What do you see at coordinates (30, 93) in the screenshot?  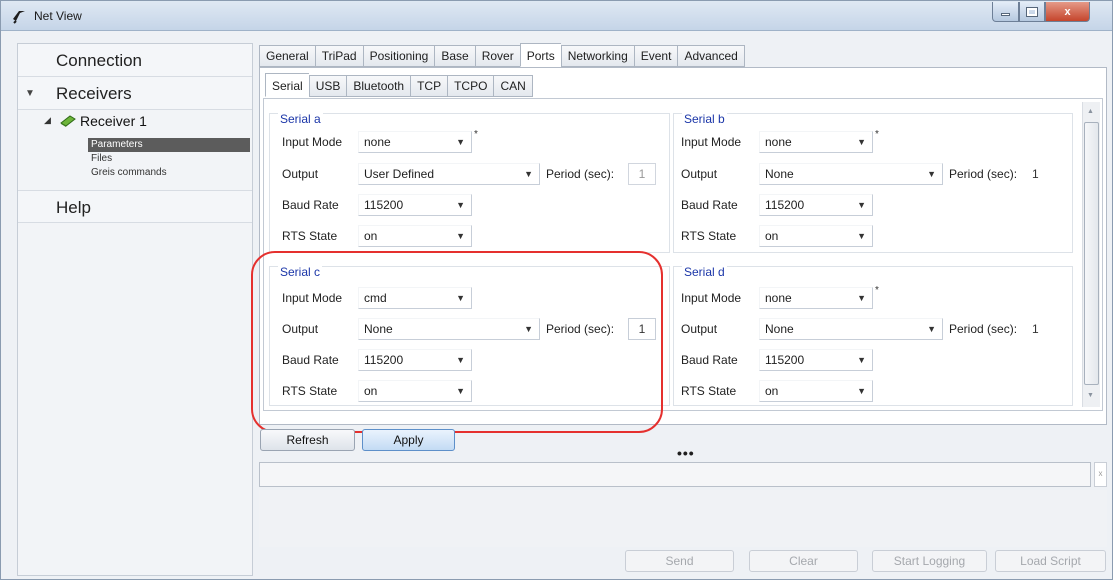 I see `expand-arrow-icon: ▼` at bounding box center [30, 93].